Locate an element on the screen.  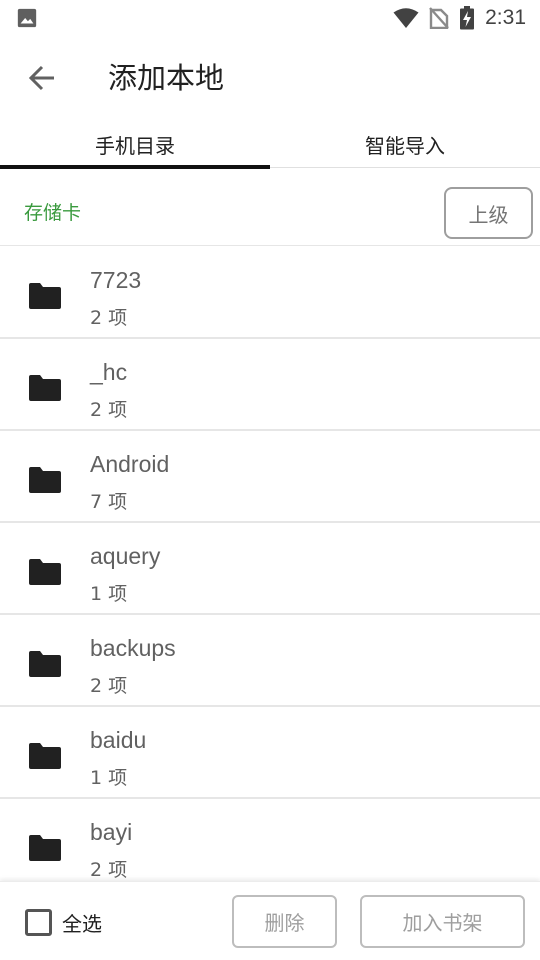
parent-directory-button: 上级 is located at coordinates (488, 213).